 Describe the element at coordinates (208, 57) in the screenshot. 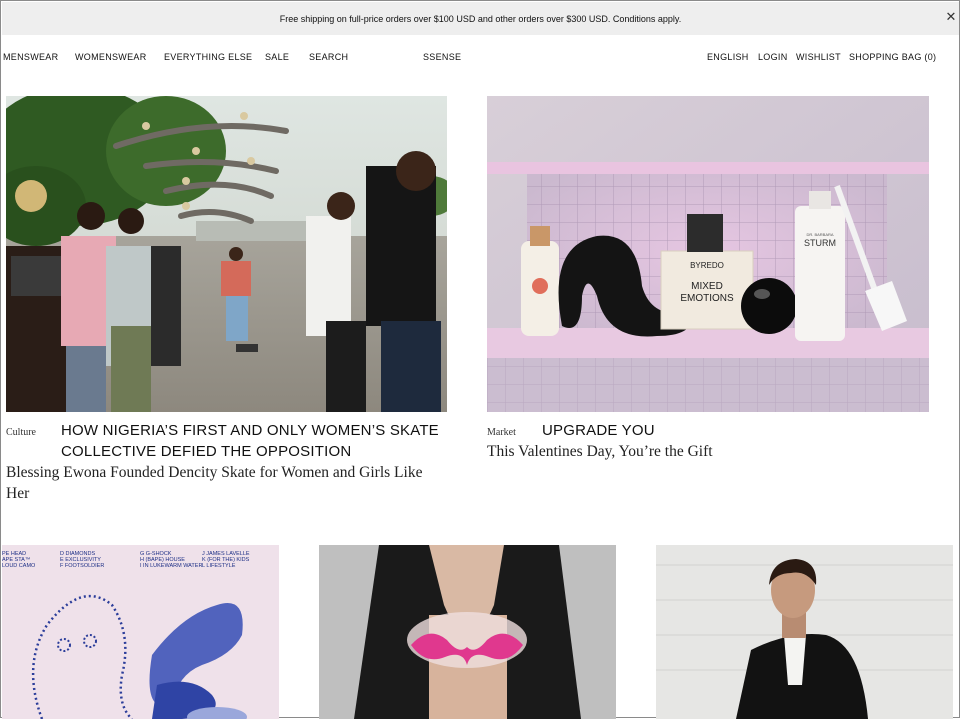

I see `nav-everything-else: EVERYTHING ELSE` at that location.